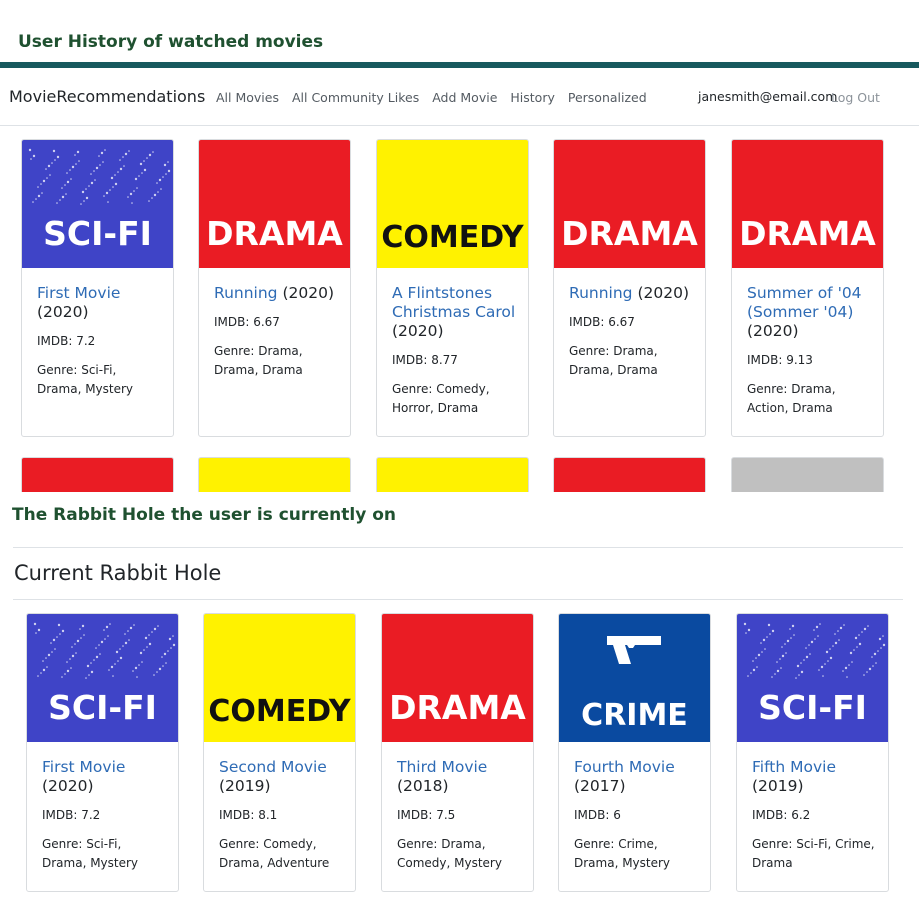 The image size is (919, 908). I want to click on movie-year: (2018), so click(423, 786).